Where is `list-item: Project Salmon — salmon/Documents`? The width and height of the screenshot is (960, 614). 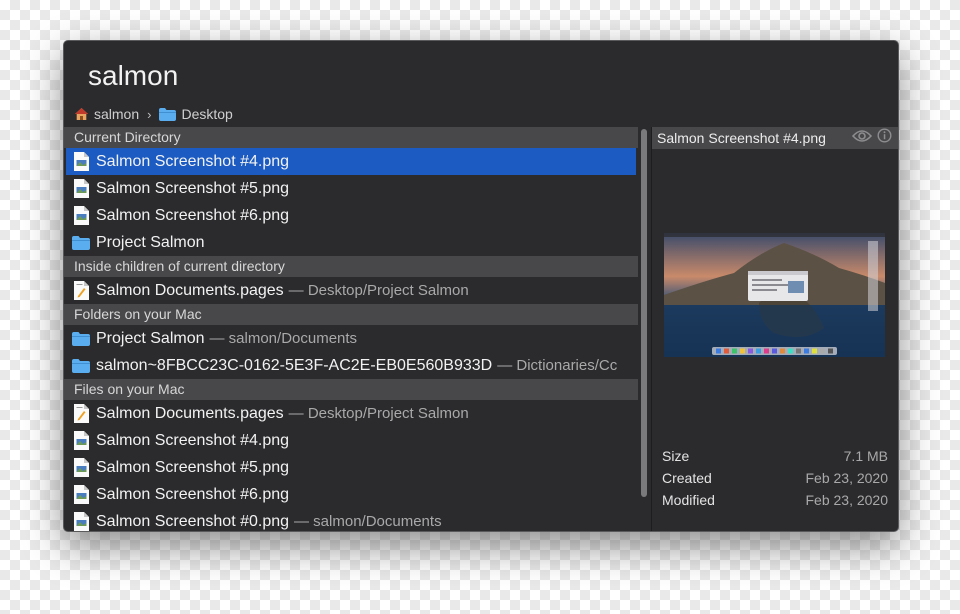
list-item: Project Salmon — salmon/Documents is located at coordinates (351, 338).